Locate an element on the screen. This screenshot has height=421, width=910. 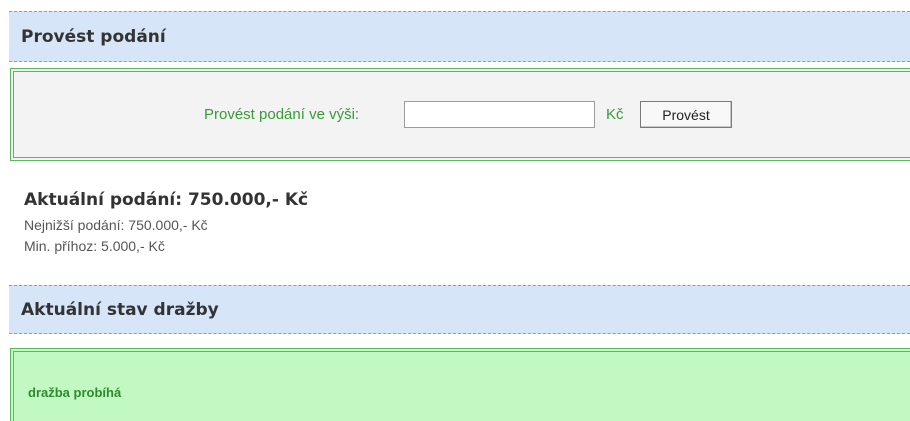
bid-amount-input is located at coordinates (499, 114).